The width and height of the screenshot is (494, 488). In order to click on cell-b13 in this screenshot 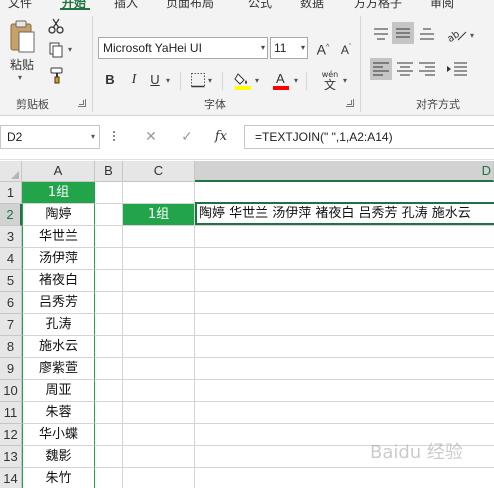, I will do `click(109, 457)`.